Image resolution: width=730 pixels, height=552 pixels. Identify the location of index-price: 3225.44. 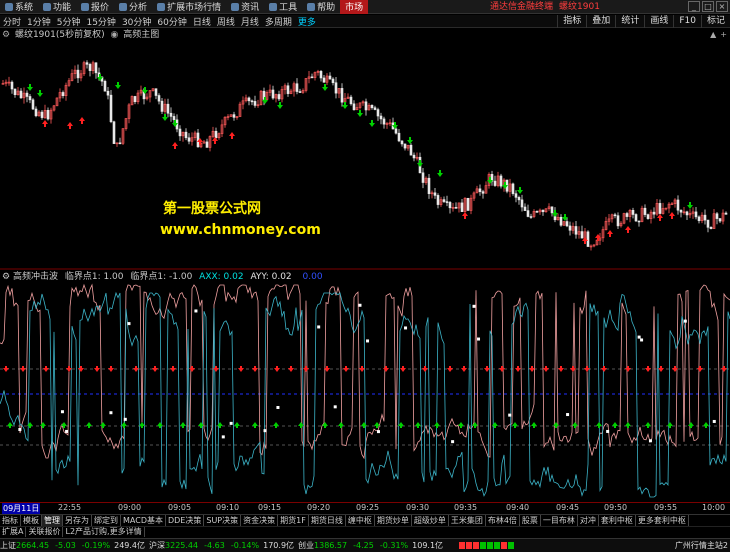
(182, 545).